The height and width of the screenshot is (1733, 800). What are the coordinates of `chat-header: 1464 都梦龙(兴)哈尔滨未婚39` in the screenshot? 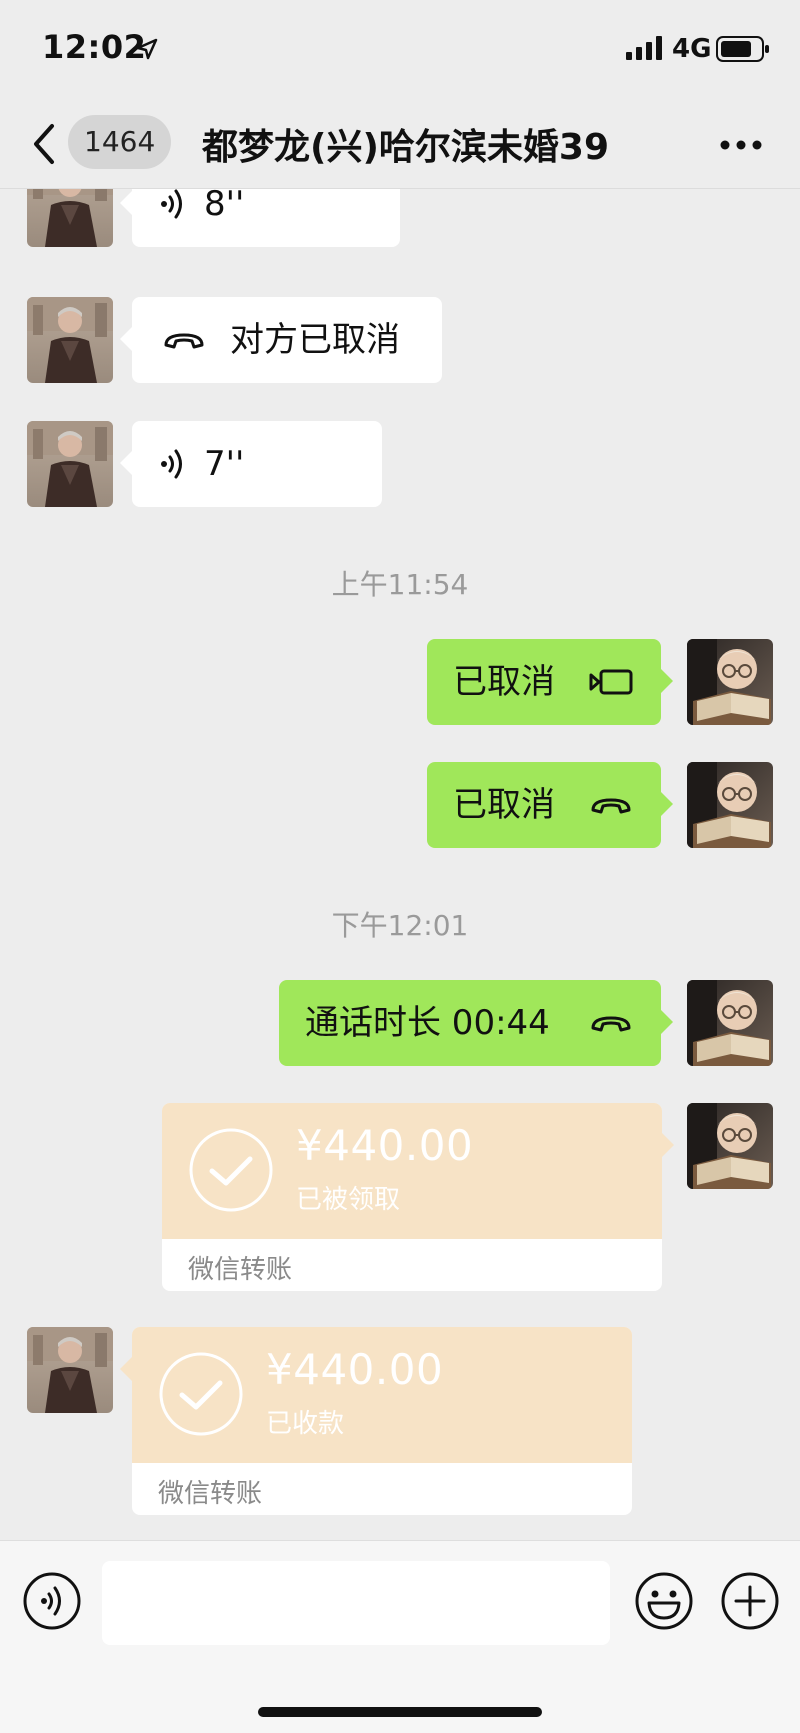 It's located at (400, 144).